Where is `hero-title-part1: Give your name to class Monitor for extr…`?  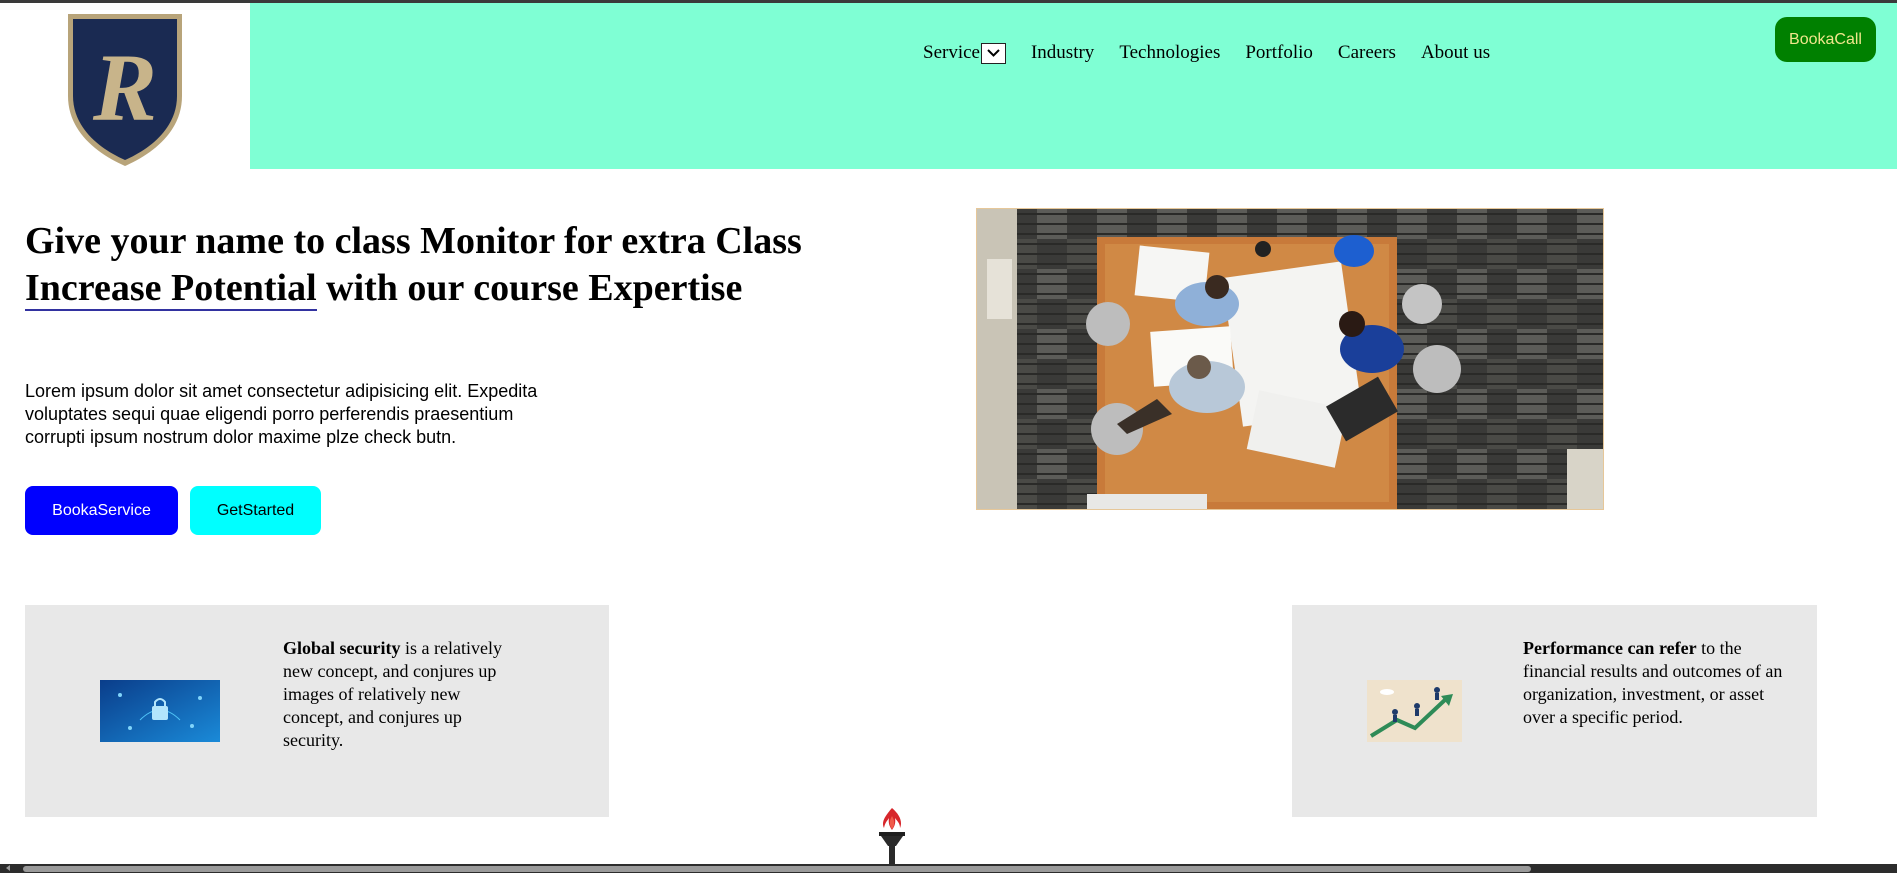
hero-title-part1: Give your name to class Monitor for extr… is located at coordinates (413, 241).